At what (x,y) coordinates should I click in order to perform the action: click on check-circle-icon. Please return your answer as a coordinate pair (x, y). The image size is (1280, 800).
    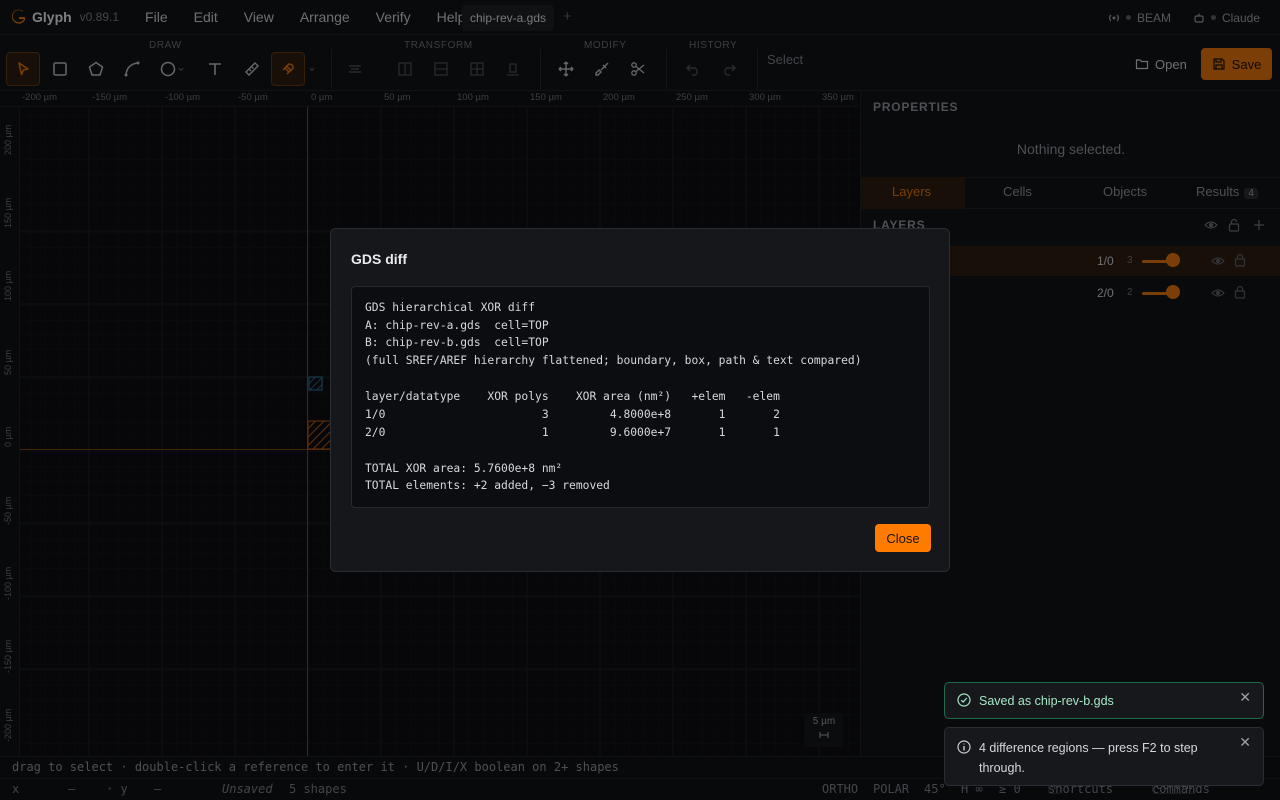
    Looking at the image, I should click on (964, 700).